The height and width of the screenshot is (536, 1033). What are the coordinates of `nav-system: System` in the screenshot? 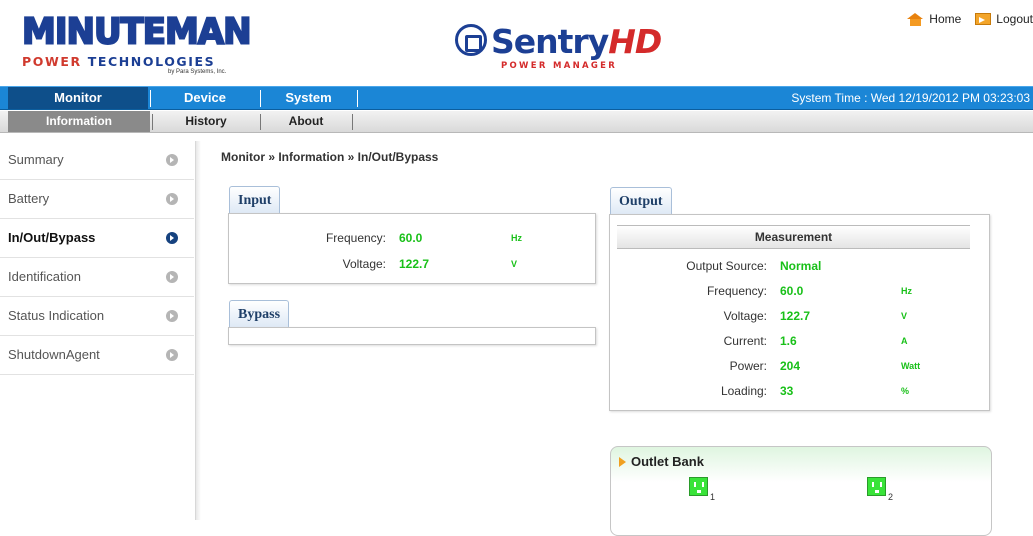 It's located at (308, 98).